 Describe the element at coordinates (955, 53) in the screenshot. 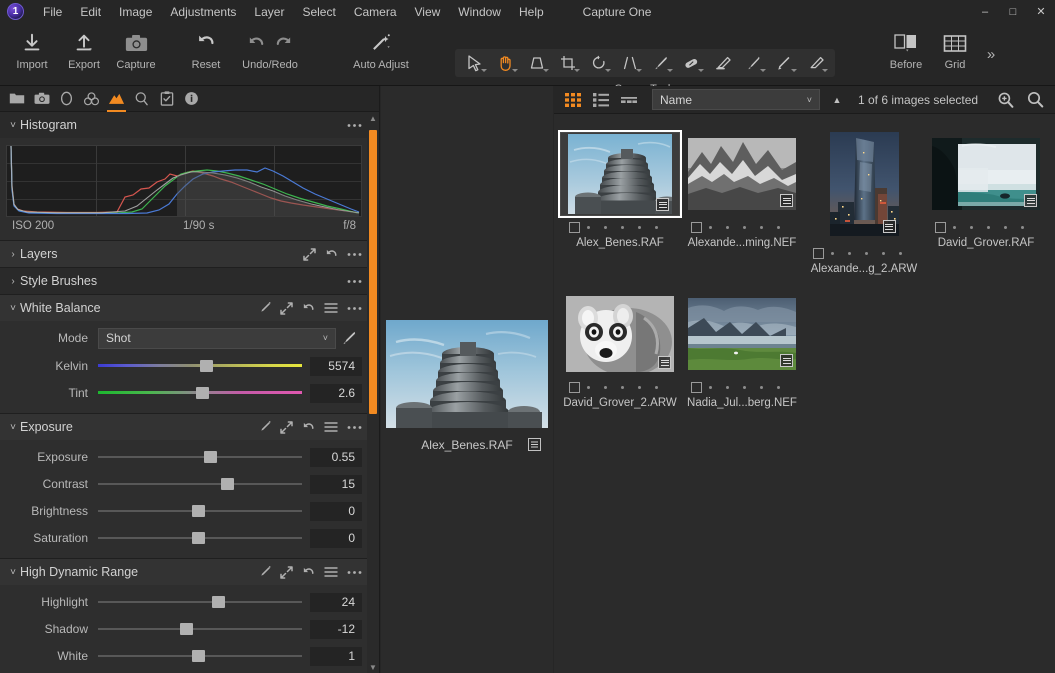

I see `grid-overlay-button: Grid` at that location.